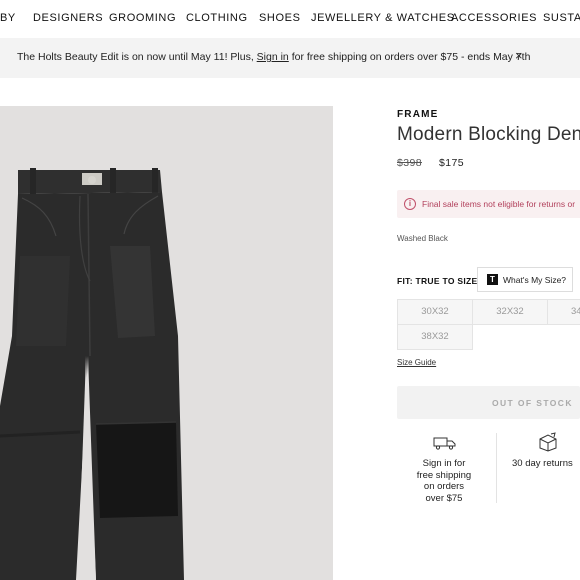 The height and width of the screenshot is (580, 580). What do you see at coordinates (444, 498) in the screenshot?
I see `shipping-line: over $75` at bounding box center [444, 498].